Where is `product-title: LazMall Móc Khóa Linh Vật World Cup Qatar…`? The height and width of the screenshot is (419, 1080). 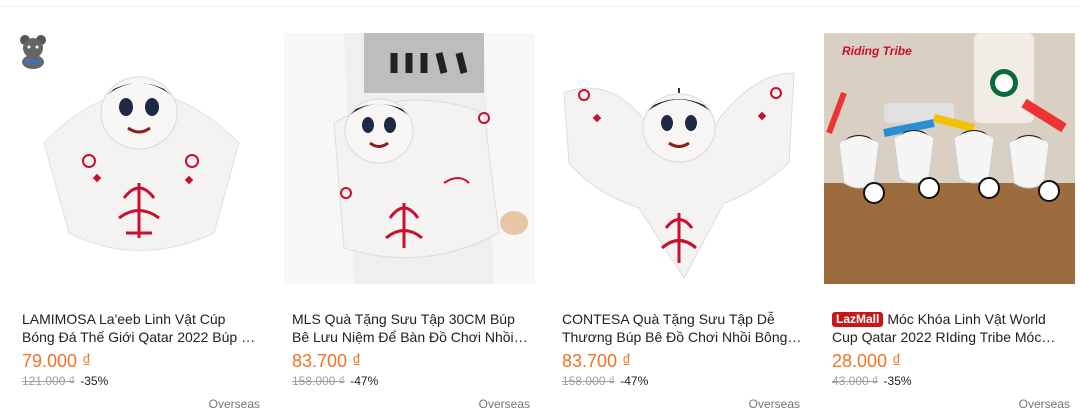
product-title: LazMall Móc Khóa Linh Vật World Cup Qatar… is located at coordinates (952, 328).